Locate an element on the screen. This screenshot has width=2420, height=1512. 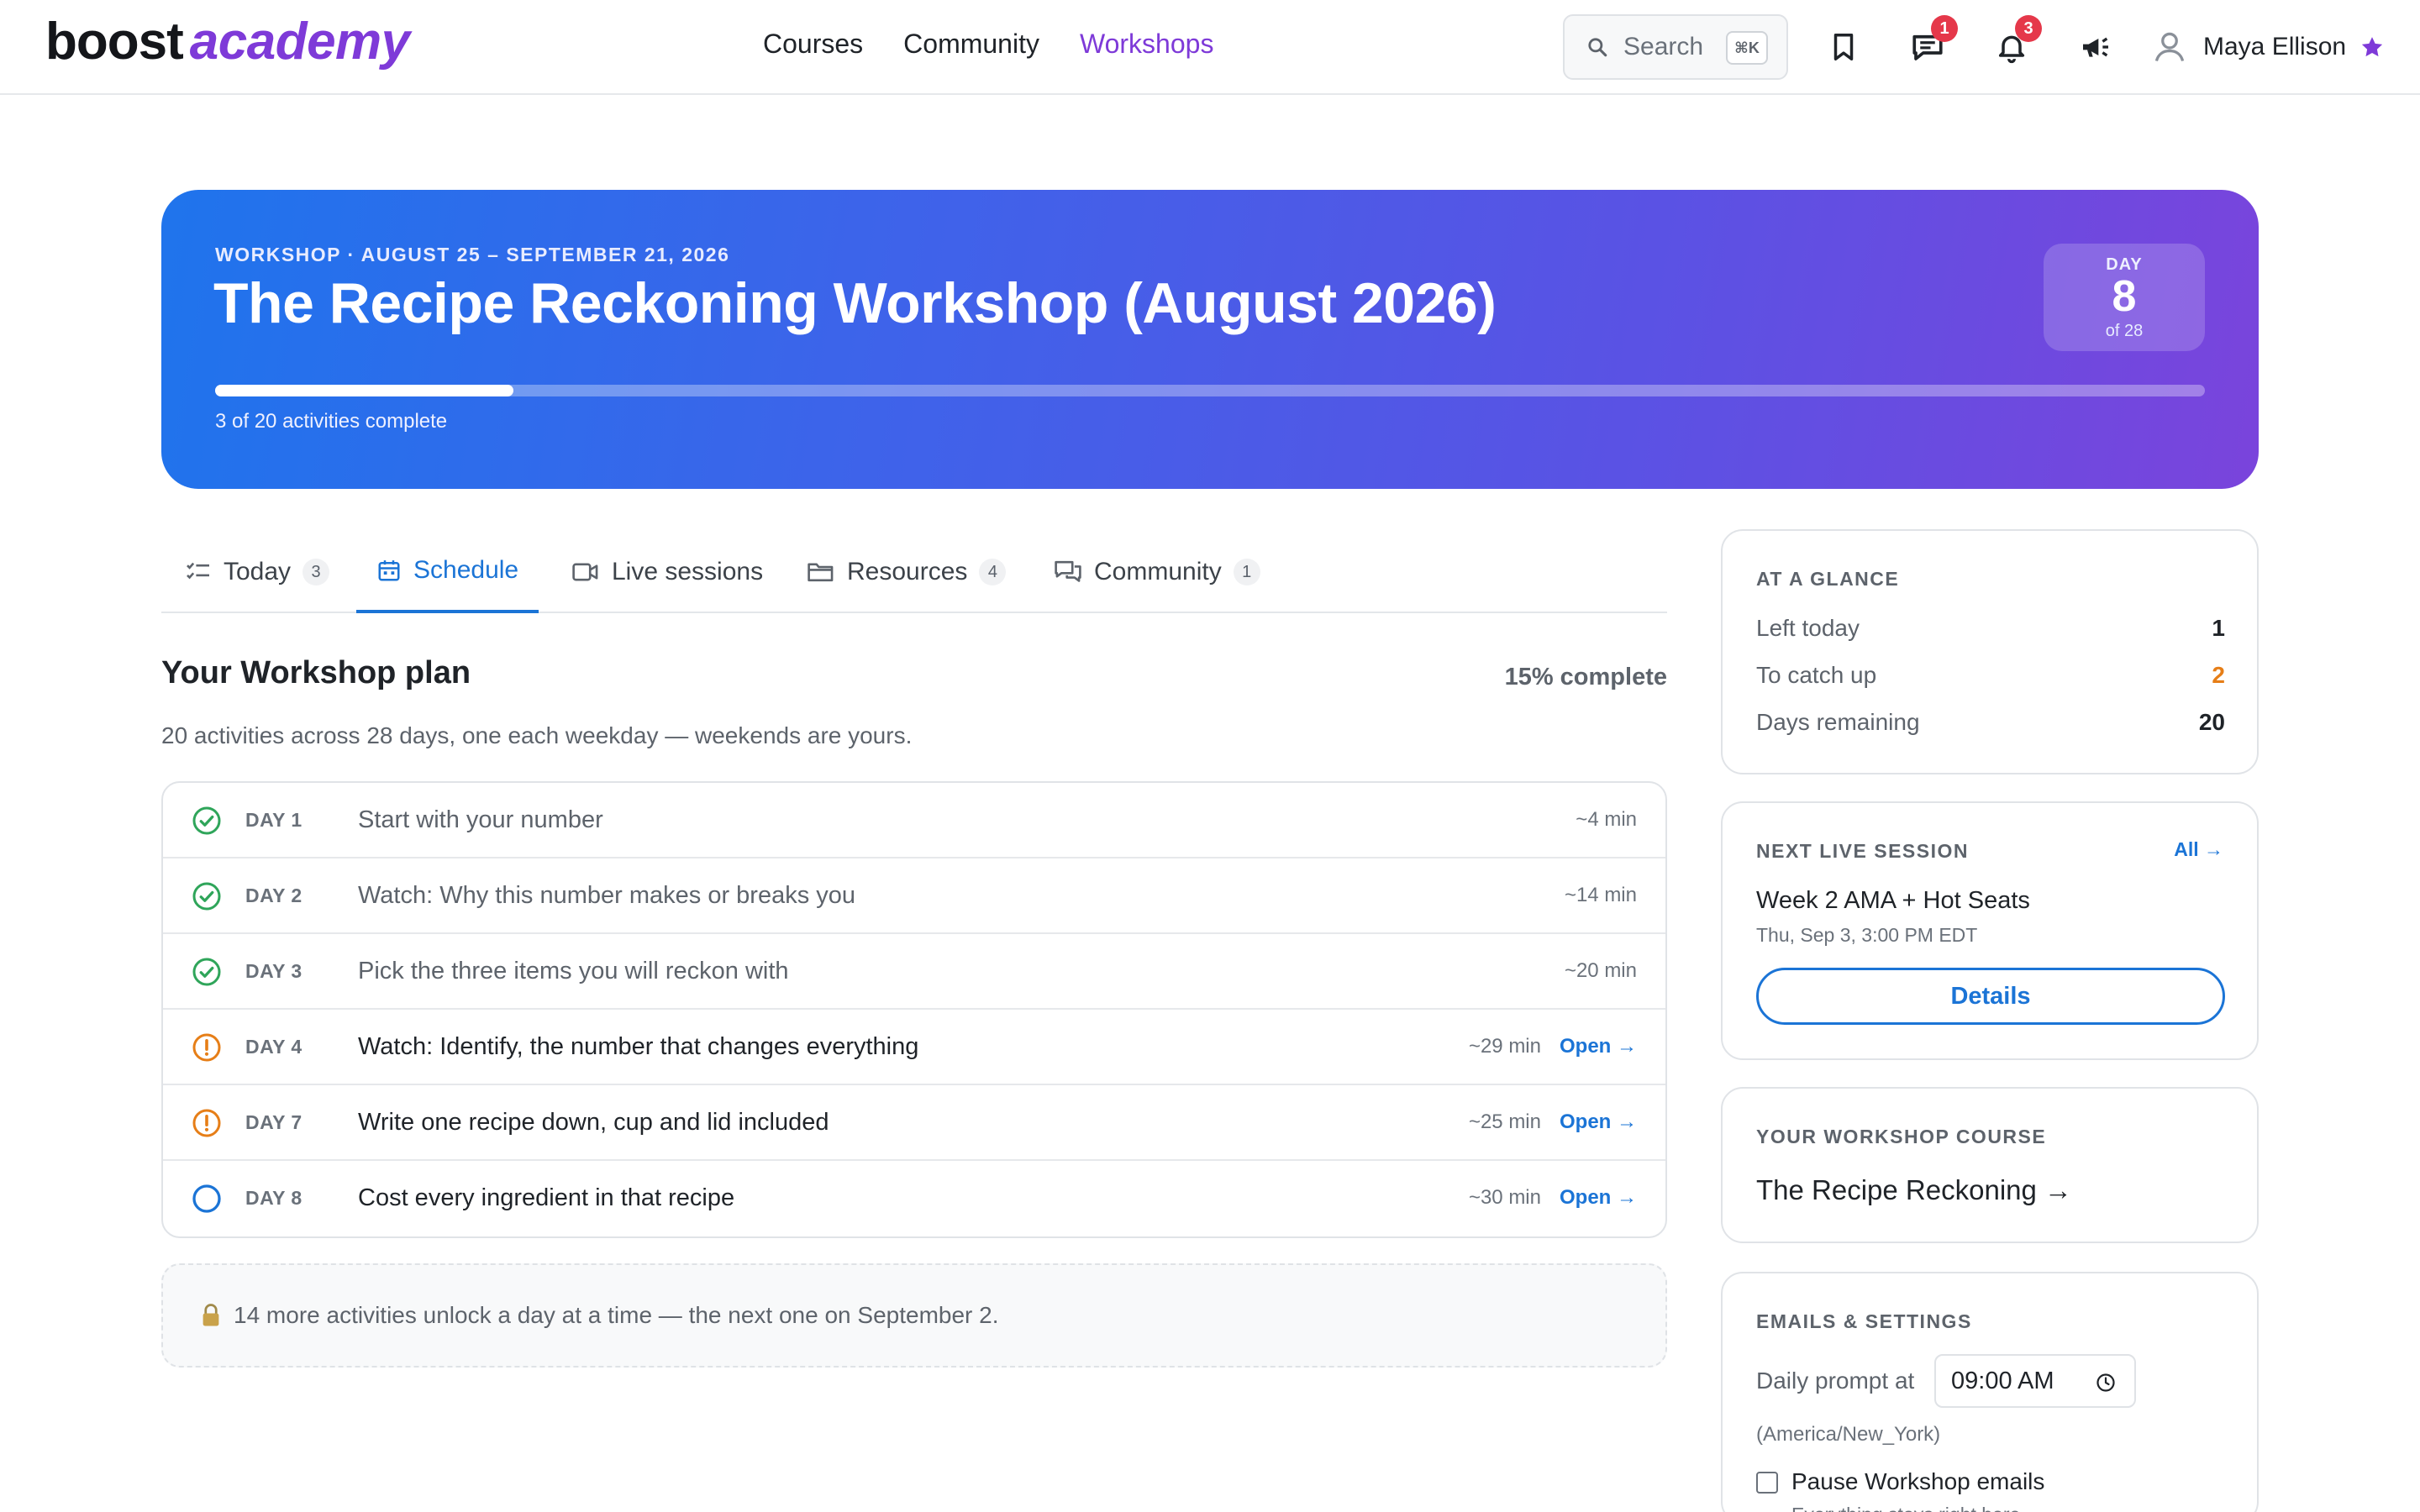
workshop-course-link: The Recipe Reckoning → is located at coordinates (1914, 1190).